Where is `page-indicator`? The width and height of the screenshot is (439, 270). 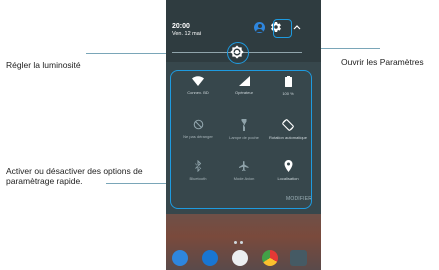
page-indicator is located at coordinates (243, 237).